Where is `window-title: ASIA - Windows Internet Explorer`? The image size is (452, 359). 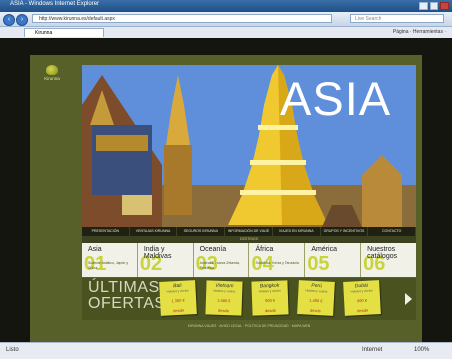
window-title: ASIA - Windows Internet Explorer is located at coordinates (55, 4).